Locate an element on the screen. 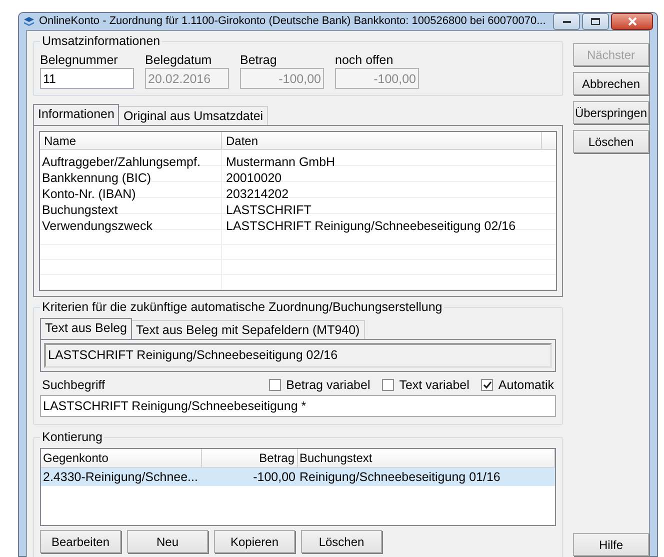  field-label: Belegdatum is located at coordinates (179, 60).